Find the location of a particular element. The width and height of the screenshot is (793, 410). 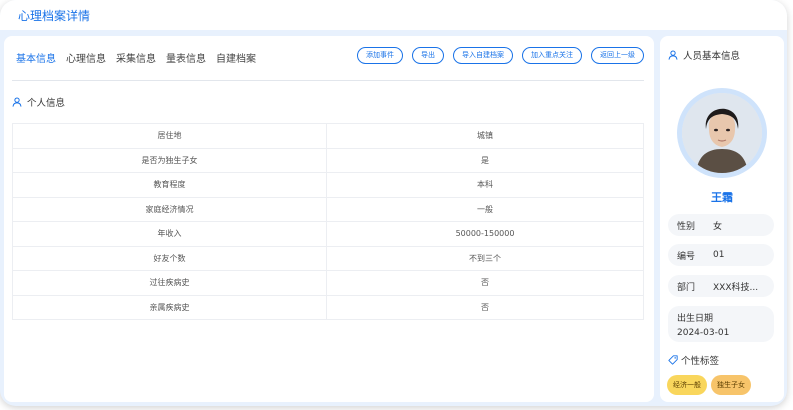

row-key: 过往疾病史 is located at coordinates (169, 283).